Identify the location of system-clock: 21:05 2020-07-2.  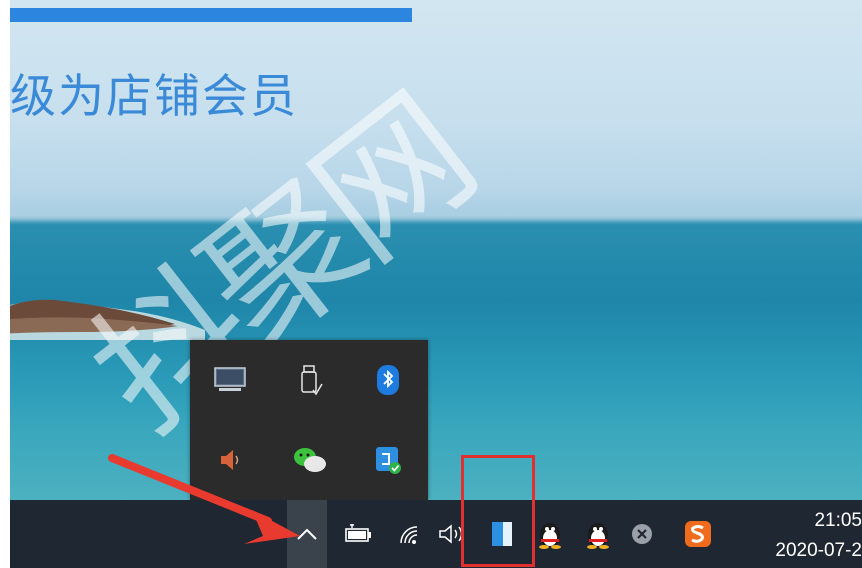
(806, 536).